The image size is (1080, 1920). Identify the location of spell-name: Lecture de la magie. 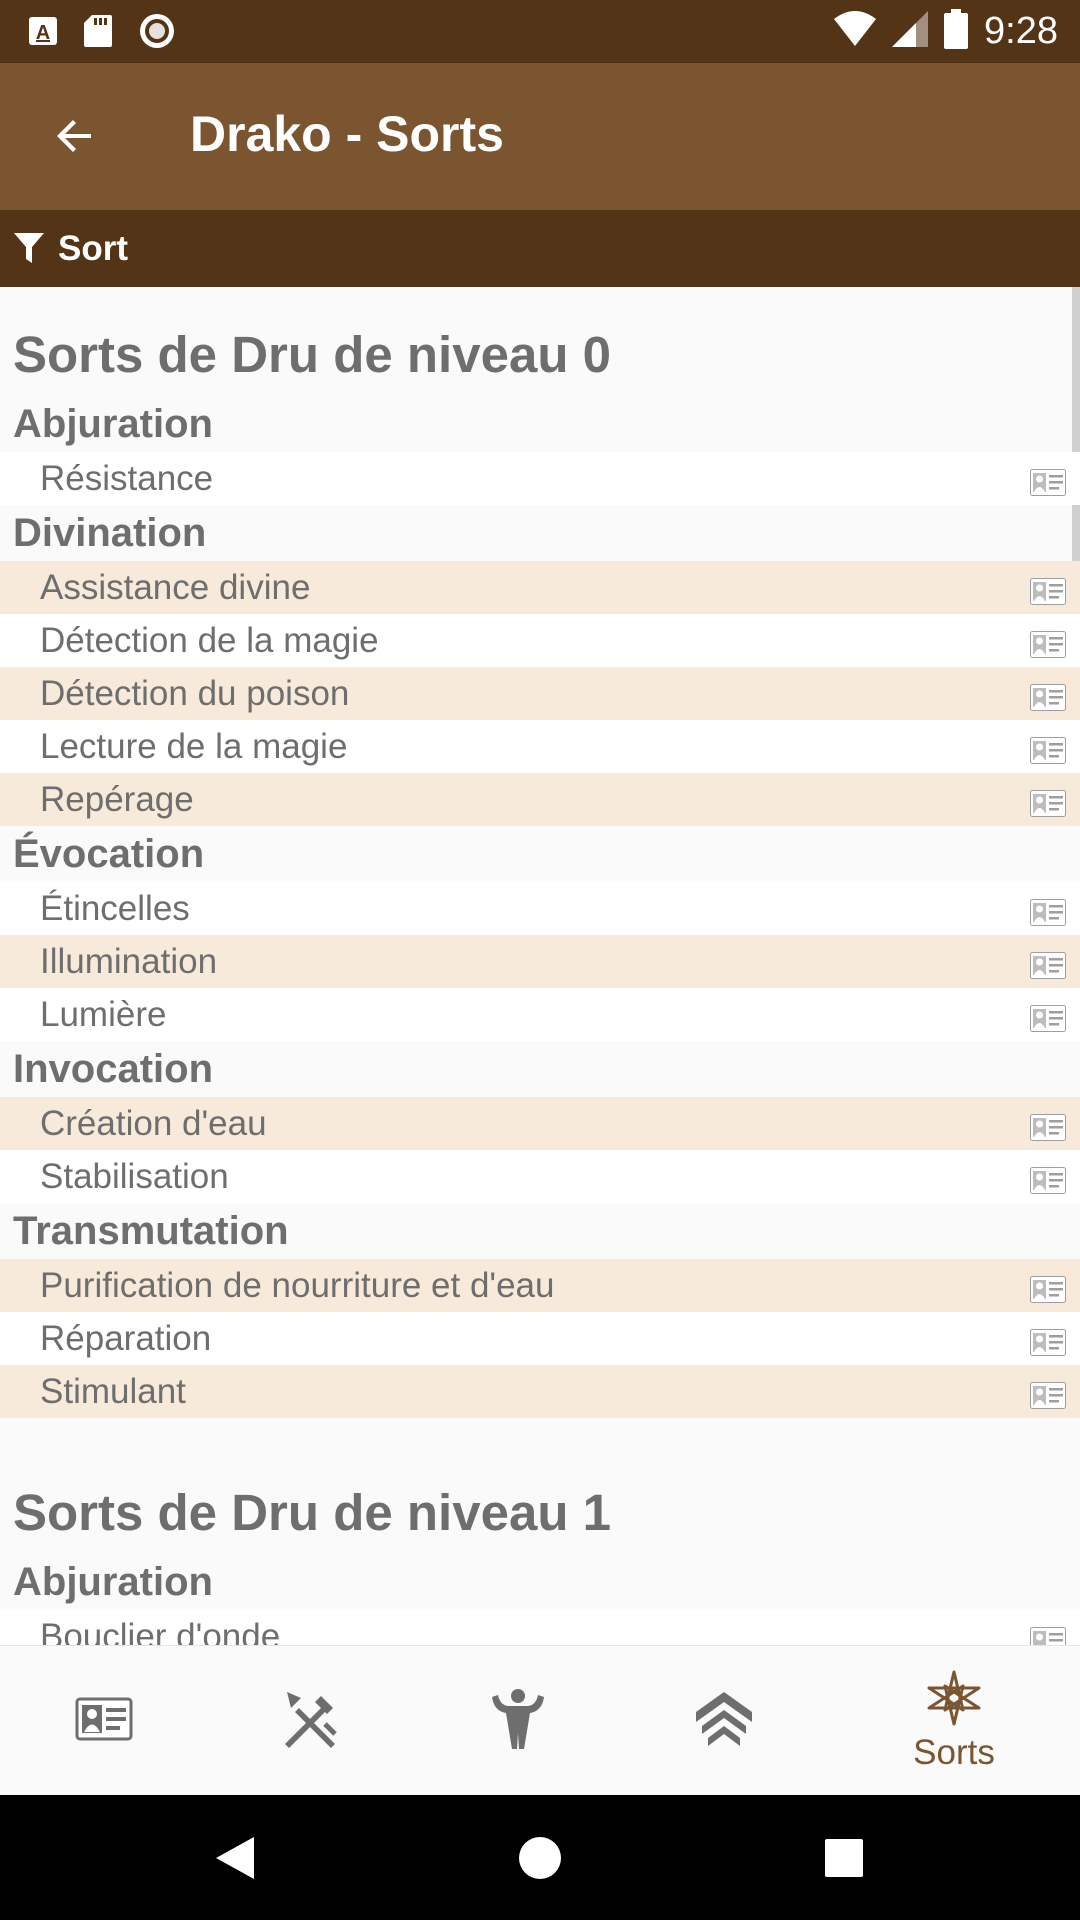
(194, 746).